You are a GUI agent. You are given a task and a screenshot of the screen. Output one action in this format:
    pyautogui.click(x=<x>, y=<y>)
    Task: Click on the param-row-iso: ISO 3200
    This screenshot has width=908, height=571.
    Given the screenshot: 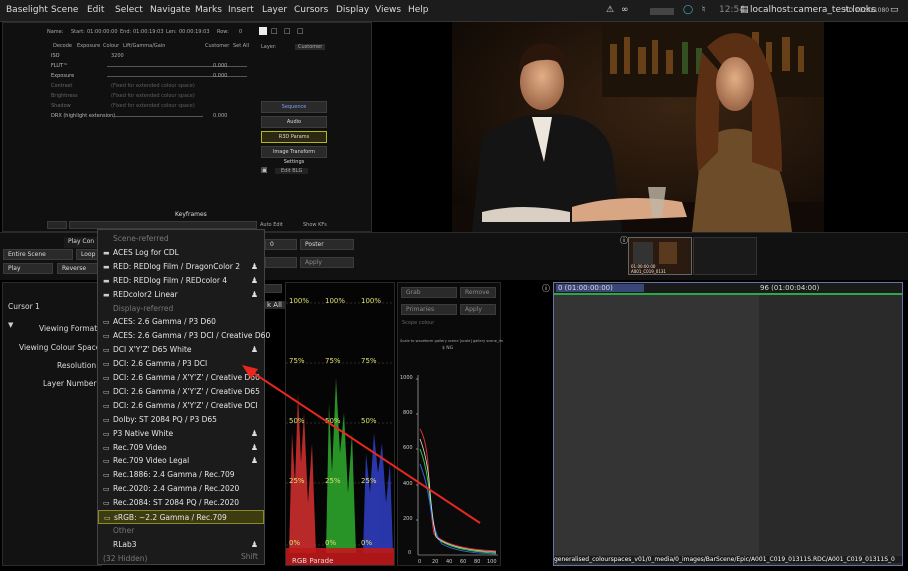 What is the action you would take?
    pyautogui.click(x=152, y=56)
    